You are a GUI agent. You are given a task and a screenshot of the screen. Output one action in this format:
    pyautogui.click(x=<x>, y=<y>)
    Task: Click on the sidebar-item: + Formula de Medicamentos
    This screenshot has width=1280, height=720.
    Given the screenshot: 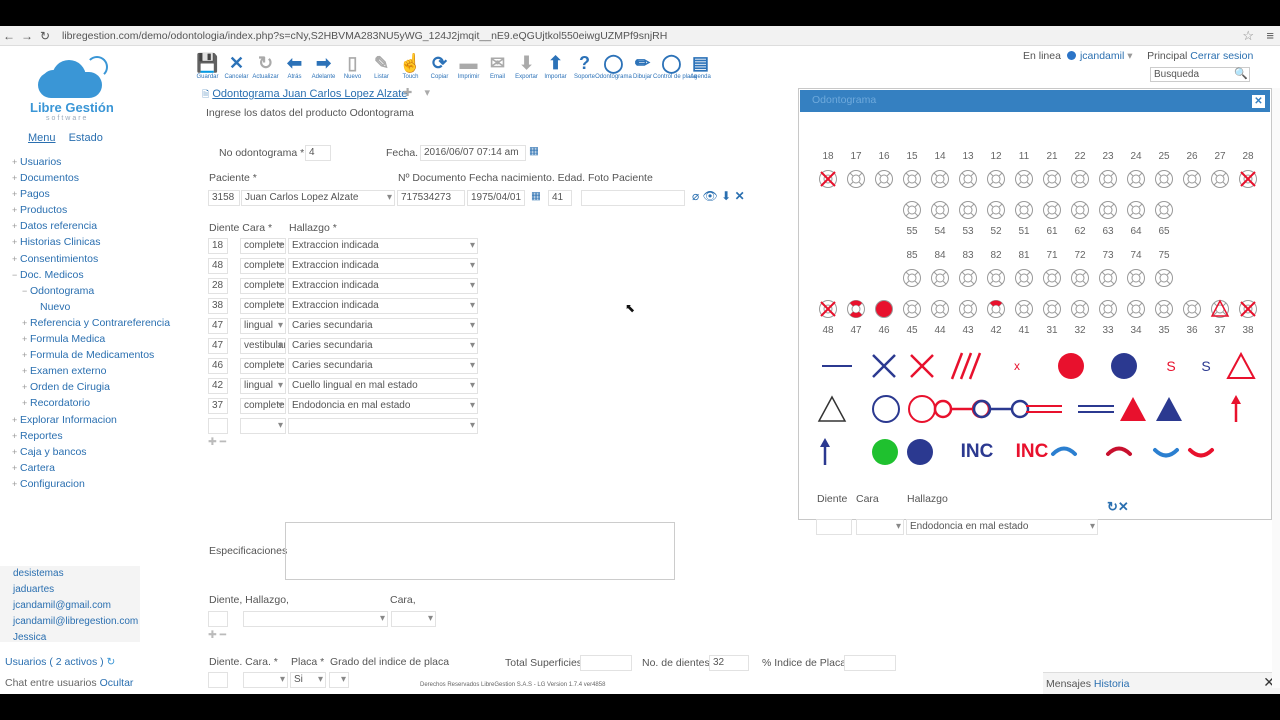 What is the action you would take?
    pyautogui.click(x=104, y=355)
    